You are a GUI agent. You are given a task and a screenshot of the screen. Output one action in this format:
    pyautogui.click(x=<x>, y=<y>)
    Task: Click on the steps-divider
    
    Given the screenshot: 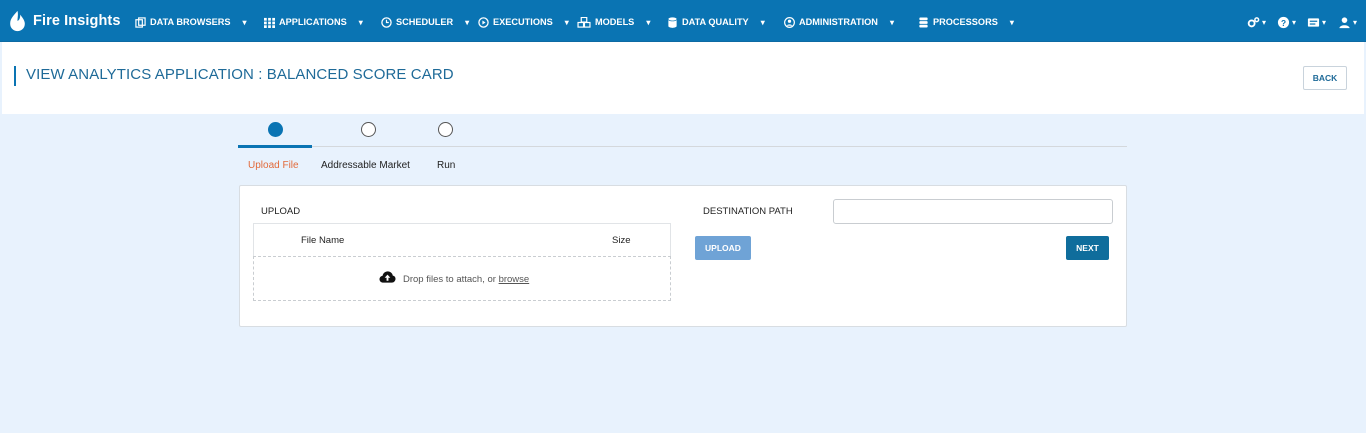 What is the action you would take?
    pyautogui.click(x=683, y=146)
    